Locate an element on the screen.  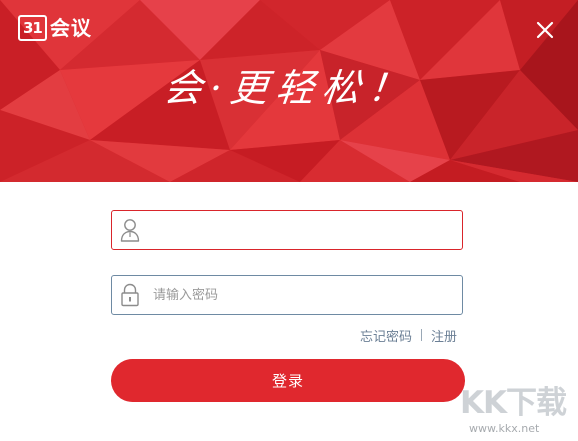
forgot-password-link: 忘记密码 is located at coordinates (386, 335).